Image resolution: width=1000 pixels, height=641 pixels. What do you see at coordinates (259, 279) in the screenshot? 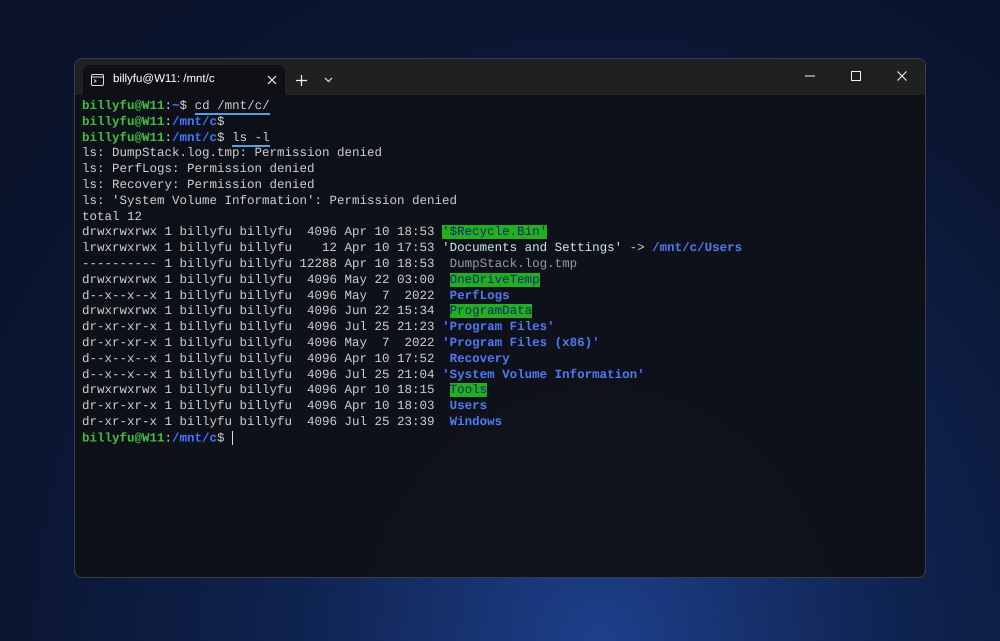
I see `terminal-text: drwxrwxrwx 1 billyfu billyfu 4096 May 22 03:00` at bounding box center [259, 279].